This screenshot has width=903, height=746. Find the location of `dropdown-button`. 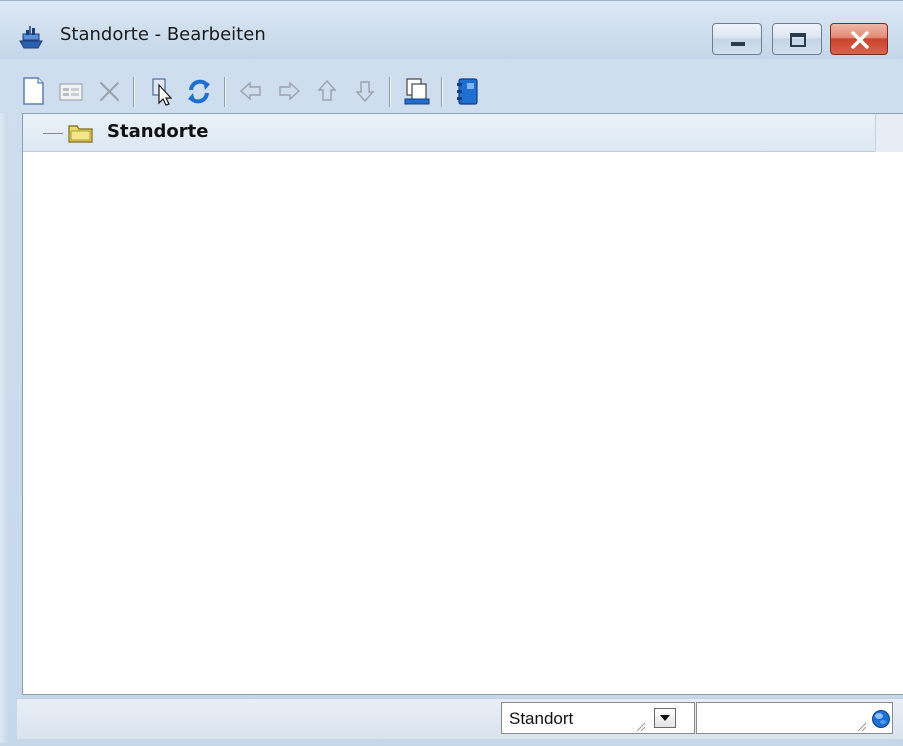

dropdown-button is located at coordinates (665, 718).